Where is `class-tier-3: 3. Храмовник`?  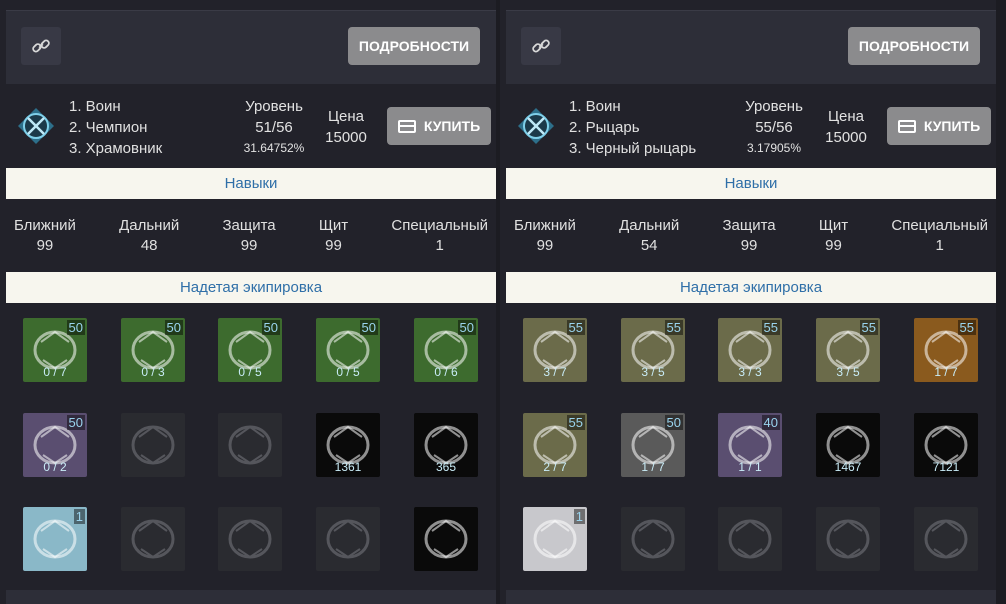 class-tier-3: 3. Храмовник is located at coordinates (116, 148).